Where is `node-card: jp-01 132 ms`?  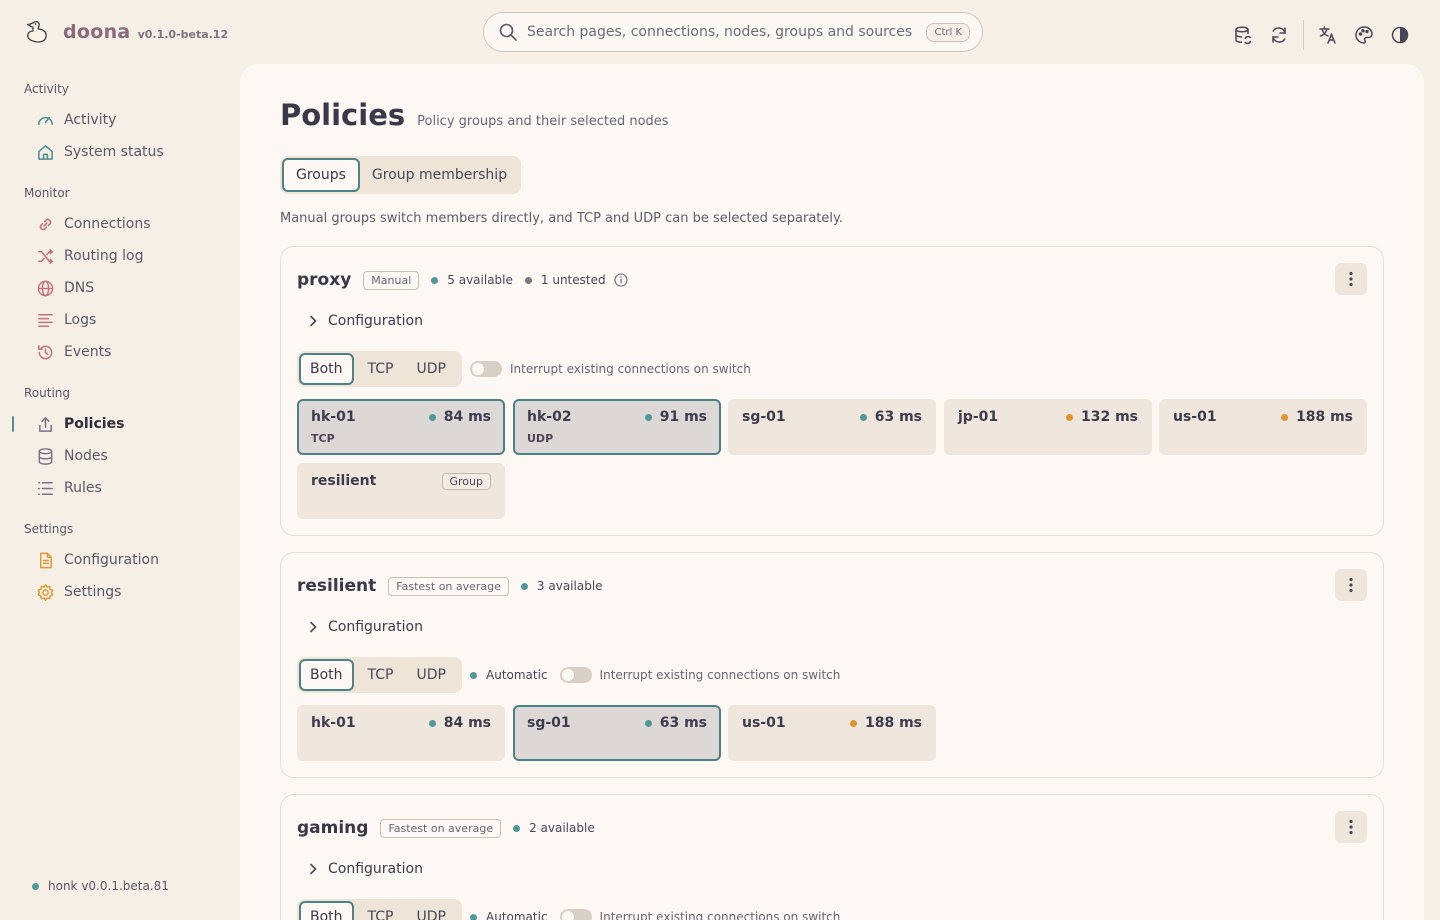
node-card: jp-01 132 ms is located at coordinates (1048, 427).